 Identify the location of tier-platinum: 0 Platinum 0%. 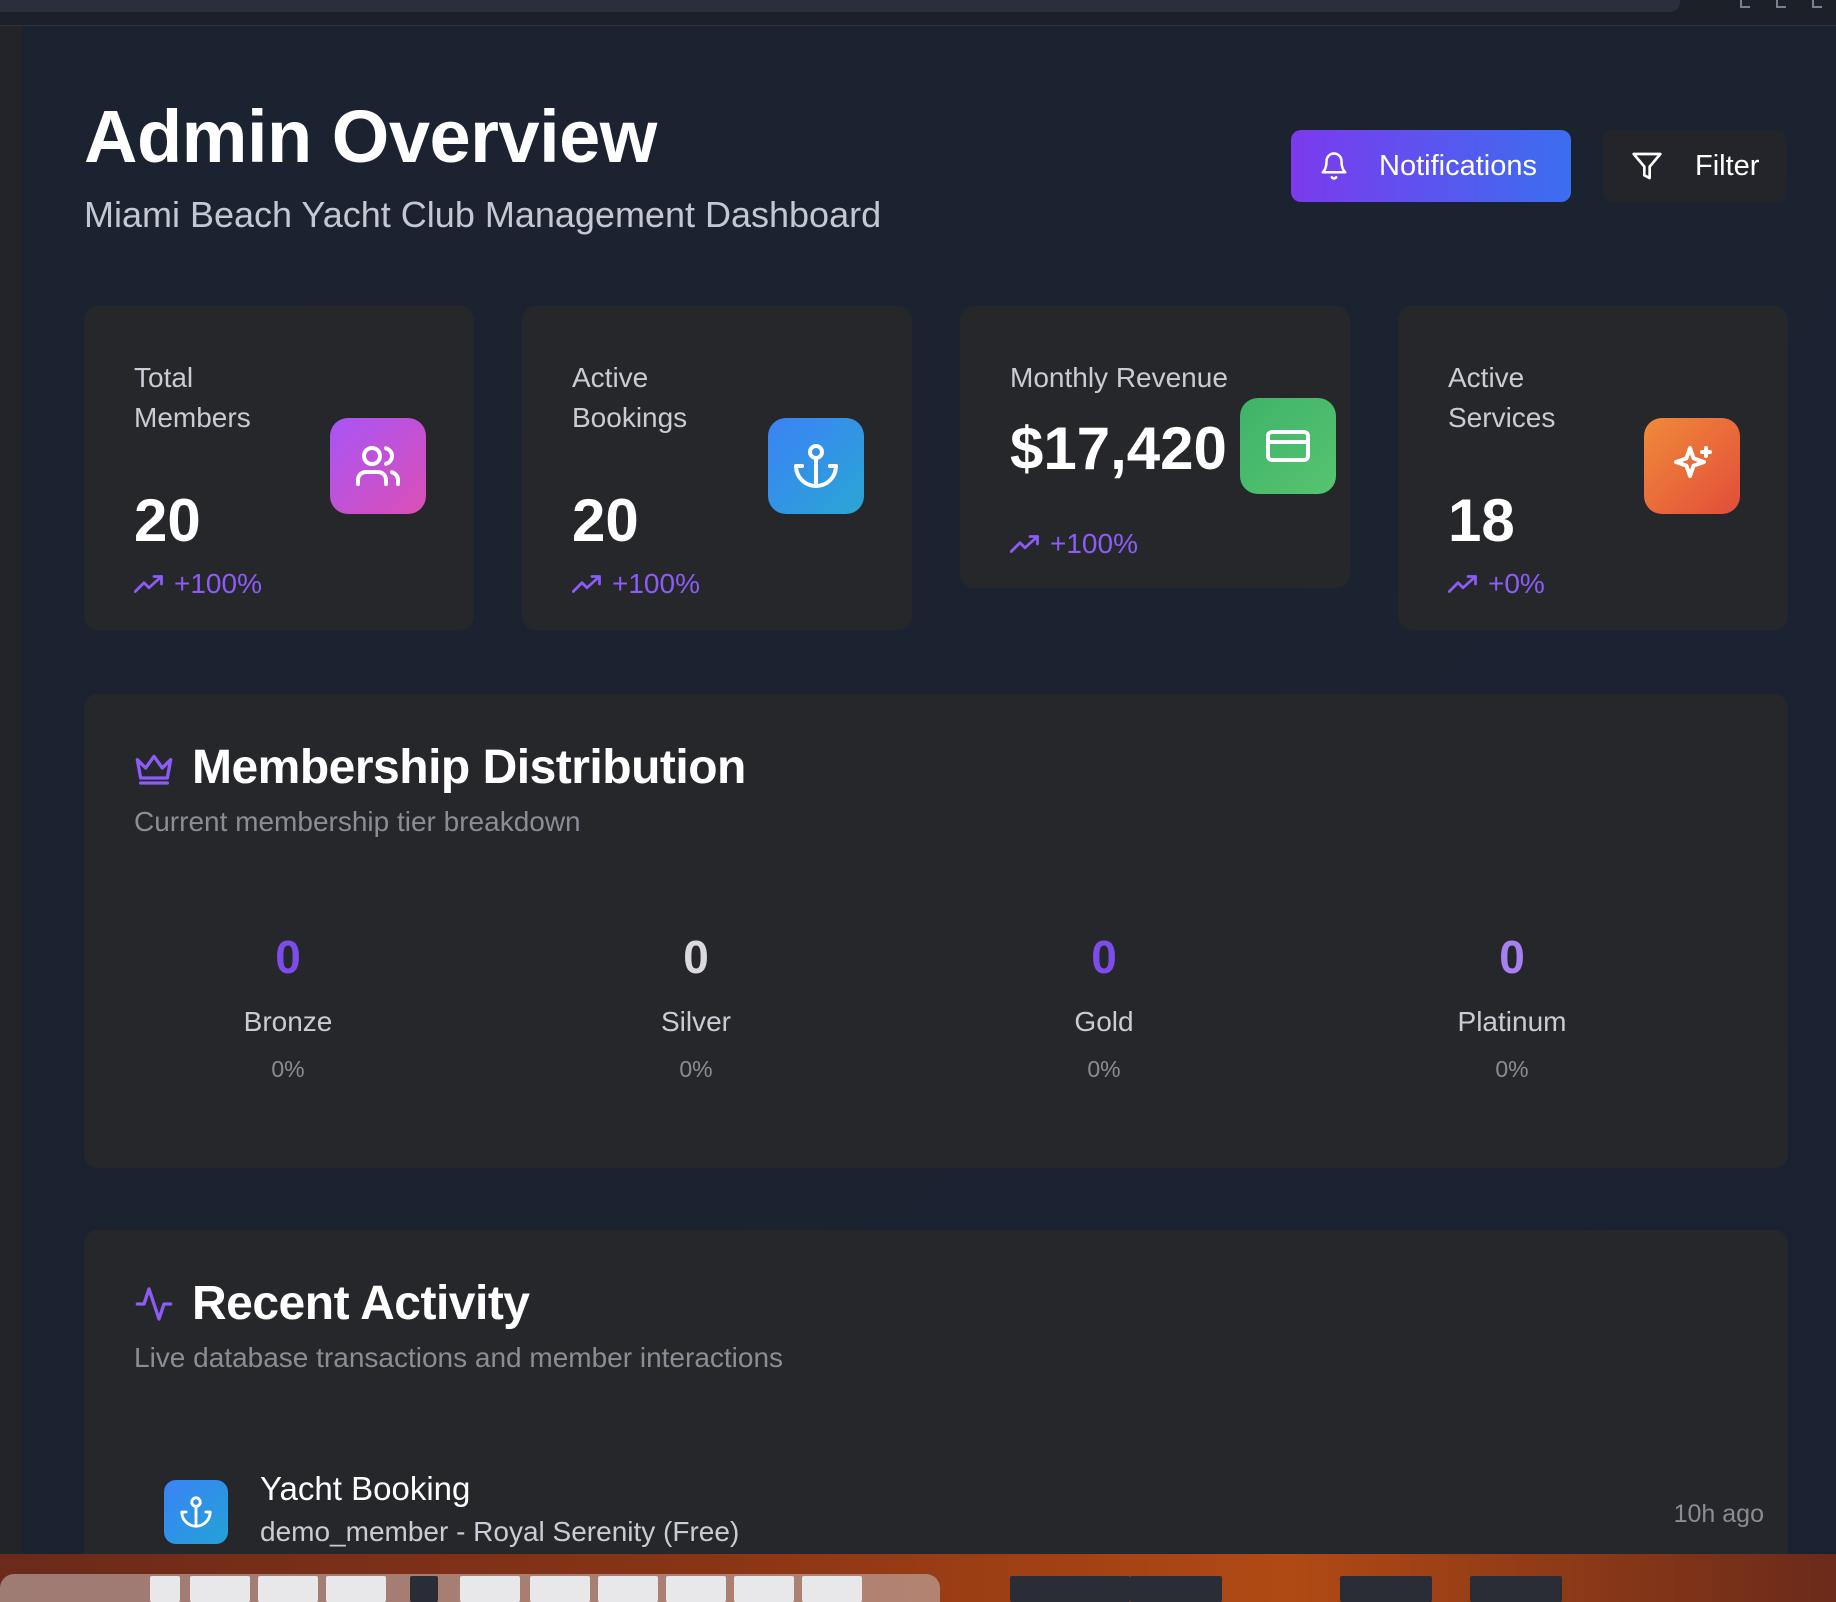
(1512, 1006).